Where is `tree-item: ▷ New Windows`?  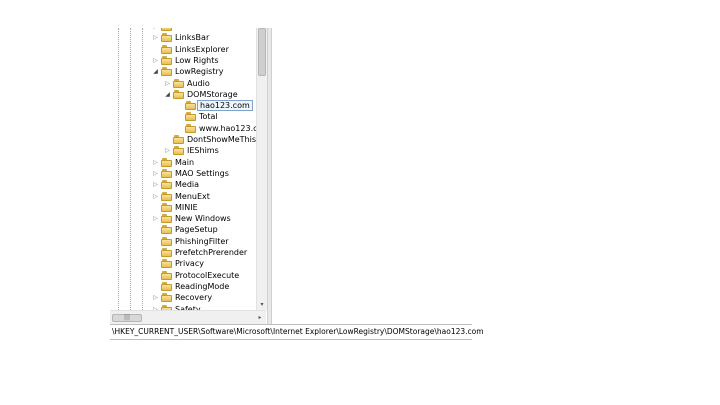 tree-item: ▷ New Windows is located at coordinates (183, 218).